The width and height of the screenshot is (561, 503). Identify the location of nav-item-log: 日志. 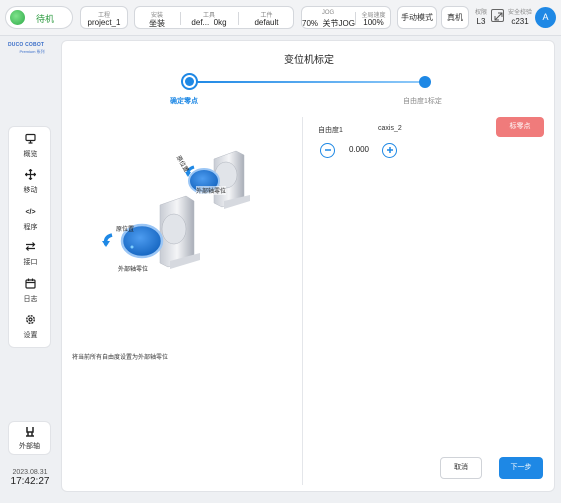
(30, 293).